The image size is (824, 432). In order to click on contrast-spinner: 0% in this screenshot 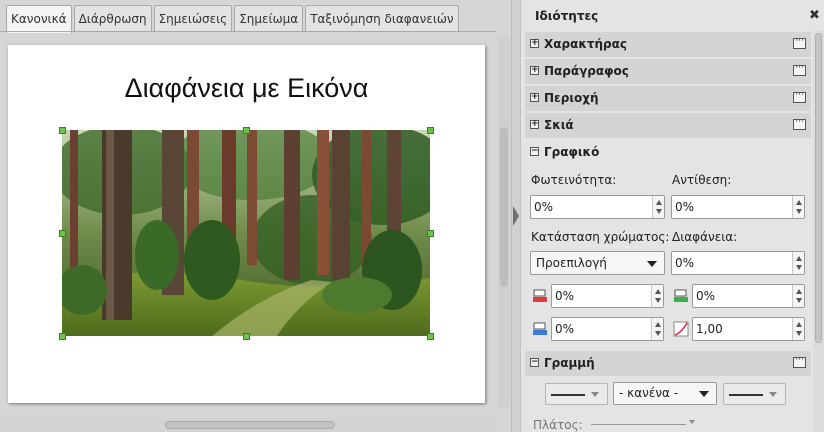, I will do `click(738, 207)`.